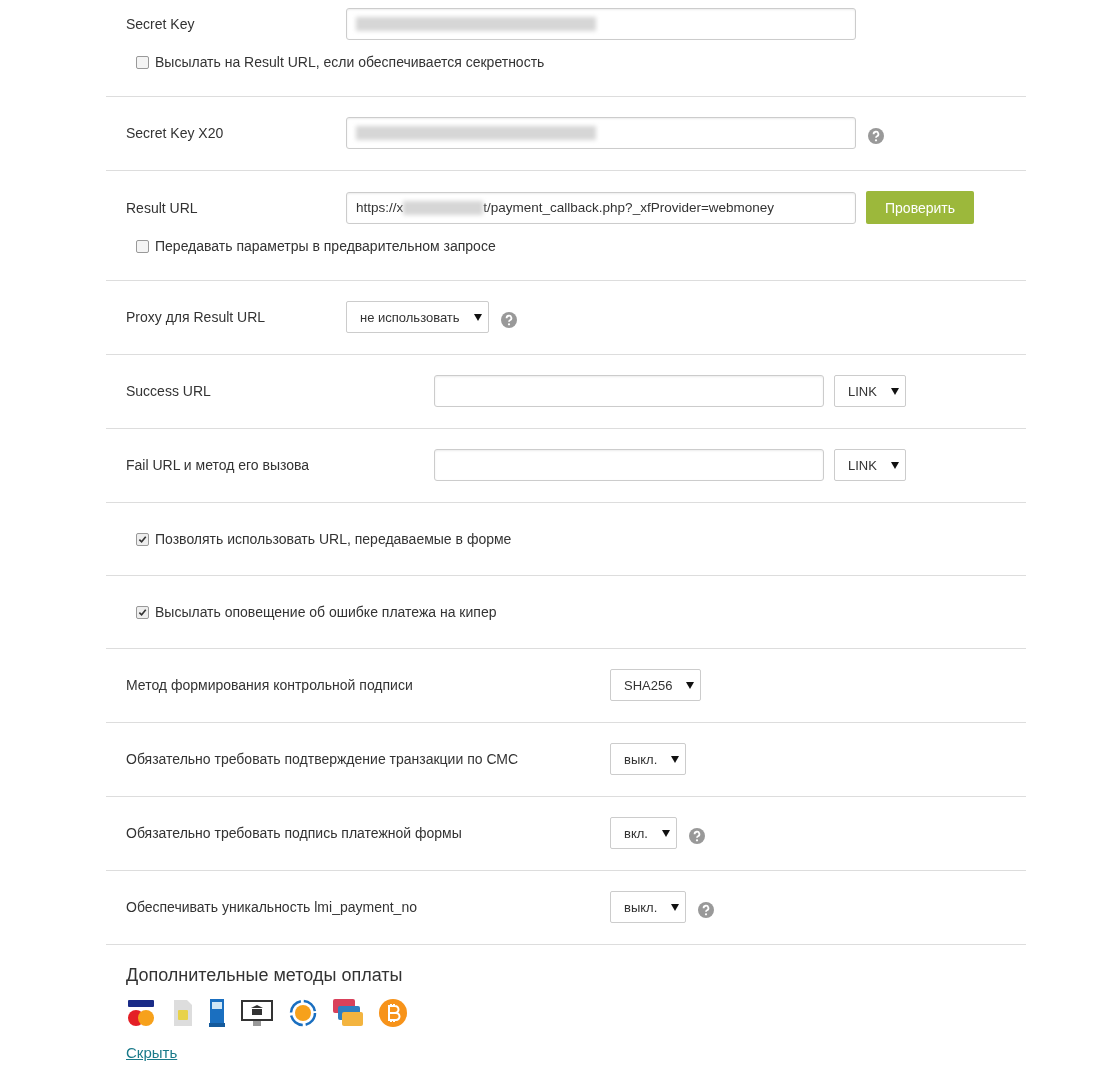 The image size is (1106, 1080). What do you see at coordinates (265, 975) in the screenshot?
I see `section-heading: Дополнительные методы оплаты` at bounding box center [265, 975].